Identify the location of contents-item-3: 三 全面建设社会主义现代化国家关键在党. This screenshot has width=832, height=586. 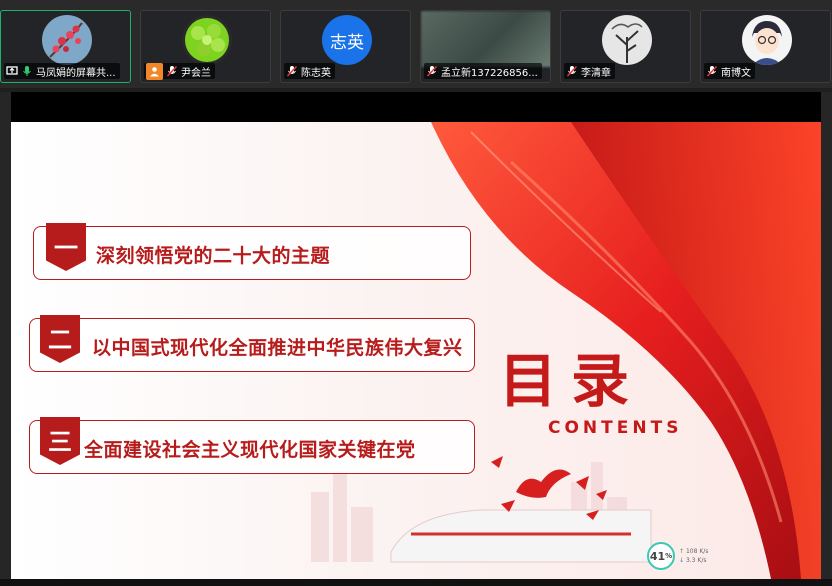
(252, 445).